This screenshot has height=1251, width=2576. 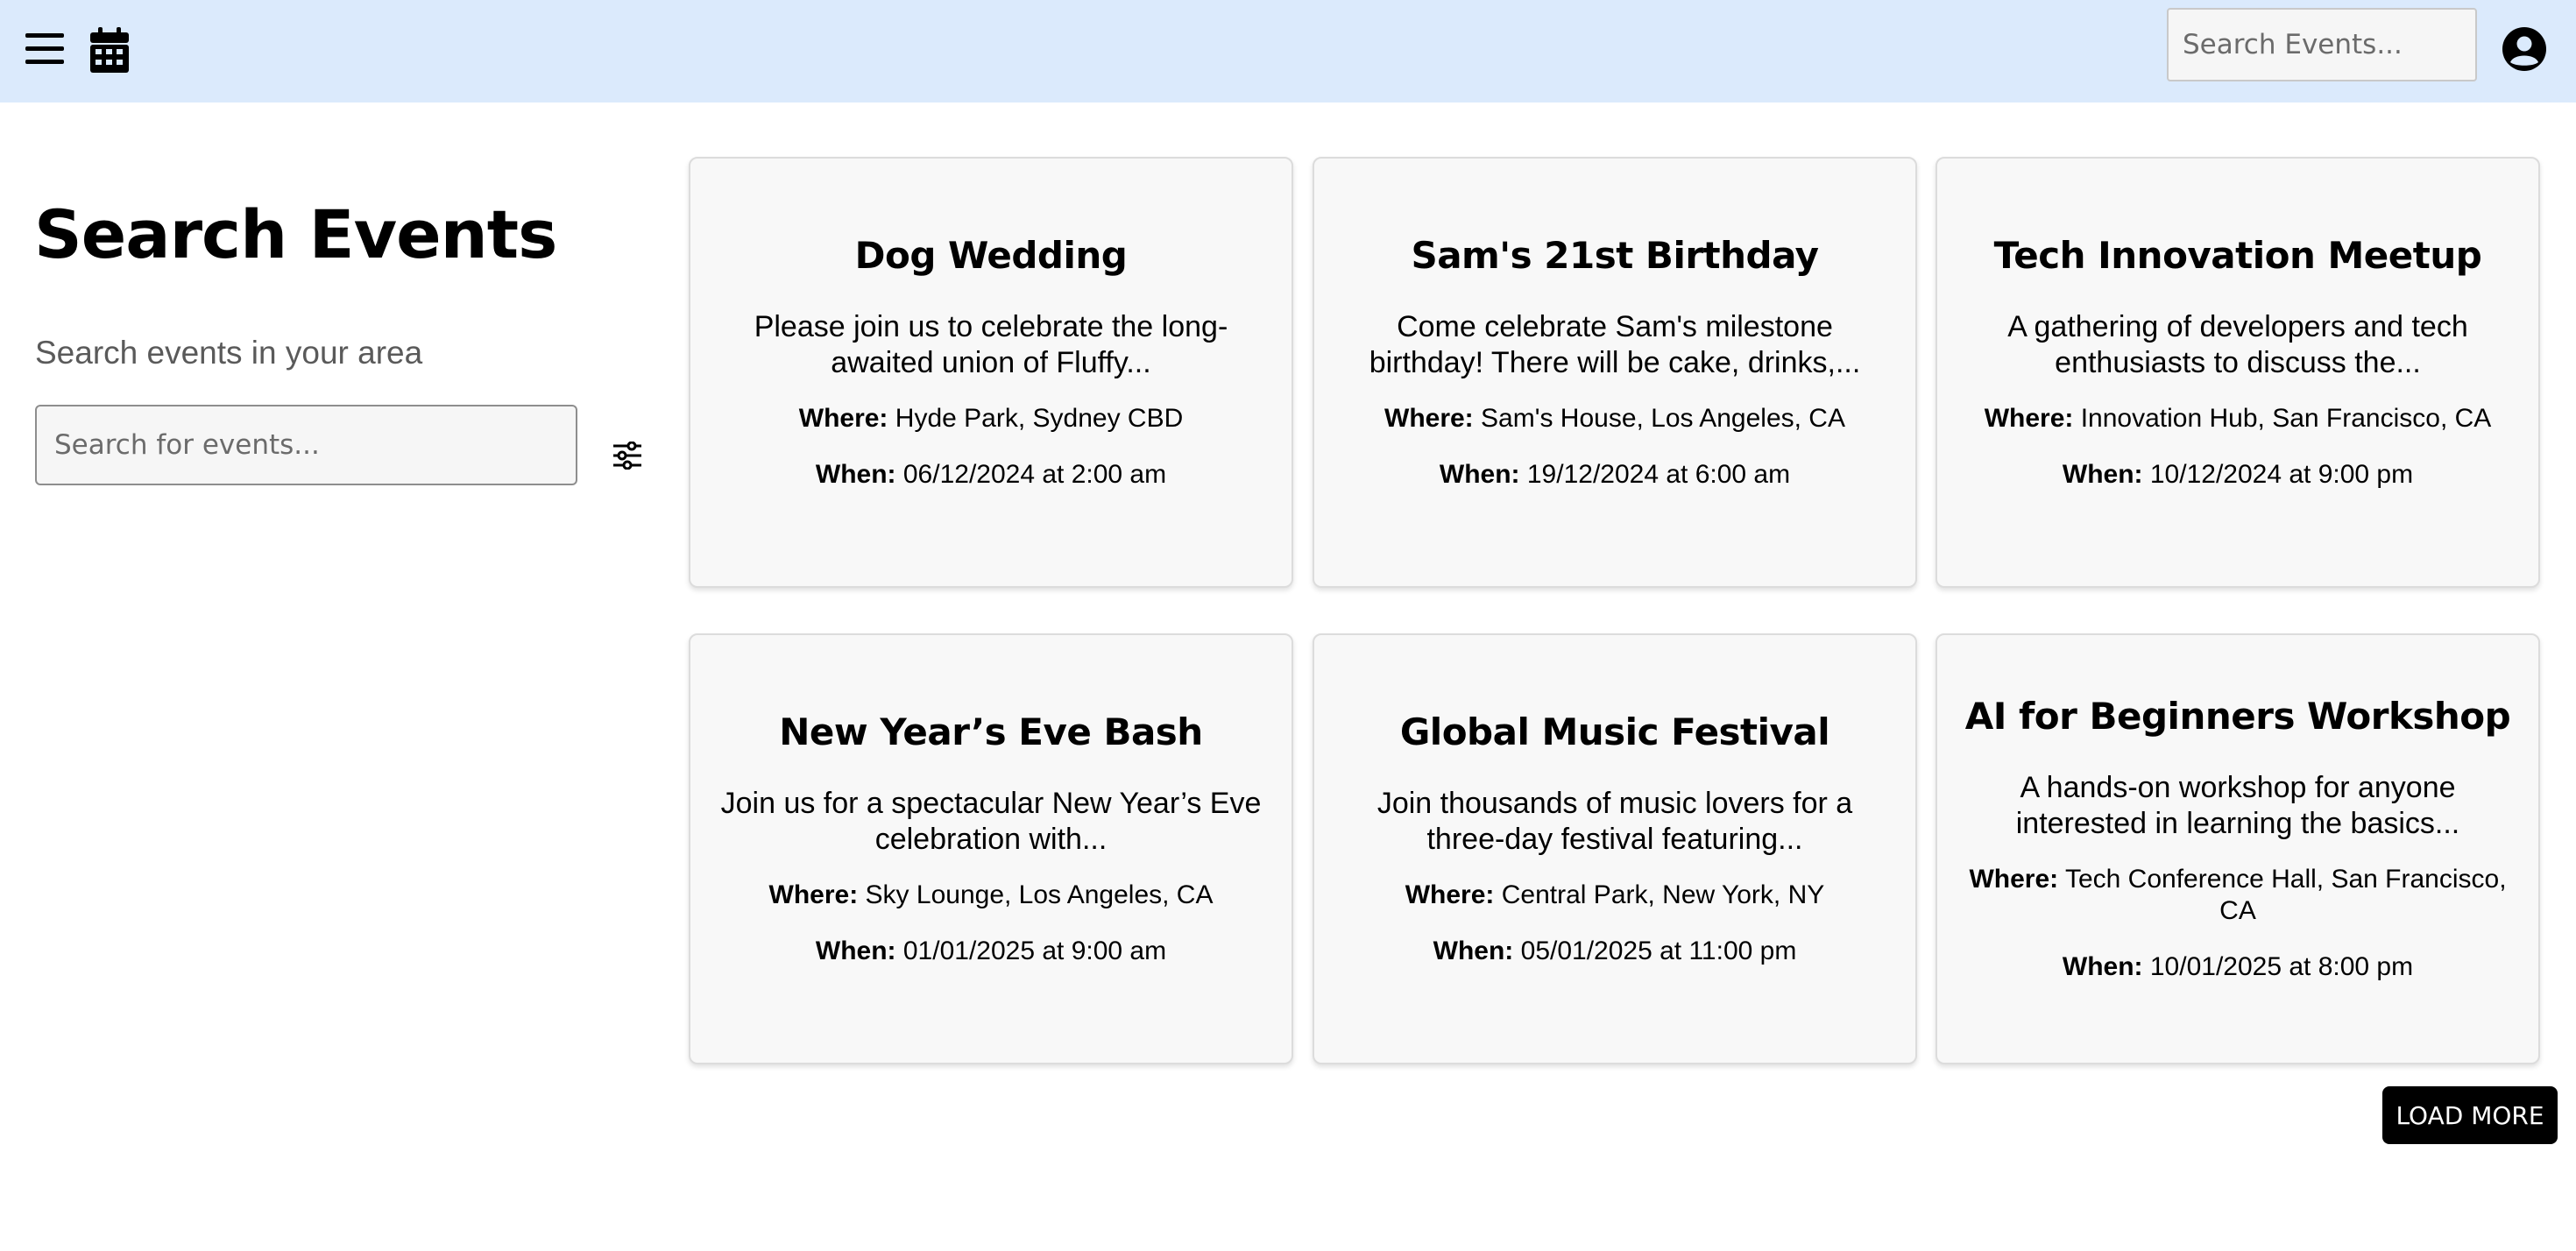 I want to click on event-where: Where: Sky Lounge, Los Angeles, CA, so click(x=991, y=895).